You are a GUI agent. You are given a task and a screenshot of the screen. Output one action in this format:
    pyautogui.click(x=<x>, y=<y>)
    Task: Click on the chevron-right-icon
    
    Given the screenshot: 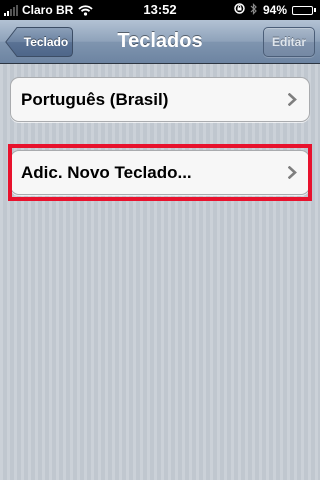 What is the action you would take?
    pyautogui.click(x=292, y=99)
    